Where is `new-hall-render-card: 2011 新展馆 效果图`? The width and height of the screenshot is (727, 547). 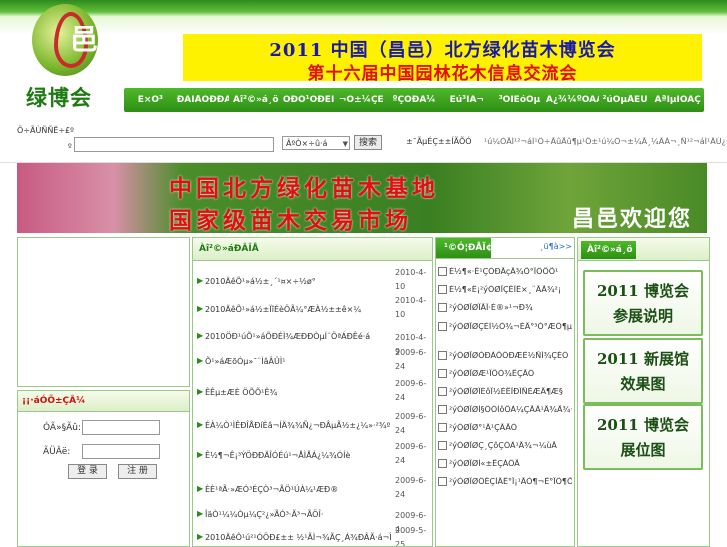
new-hall-render-card: 2011 新展馆 效果图 is located at coordinates (643, 371).